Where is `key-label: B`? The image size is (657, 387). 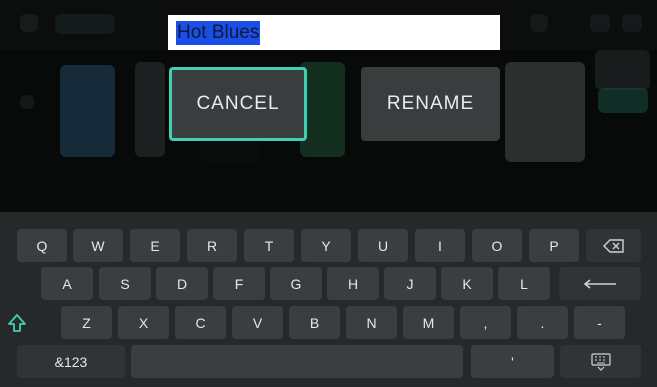
key-label: B is located at coordinates (314, 322).